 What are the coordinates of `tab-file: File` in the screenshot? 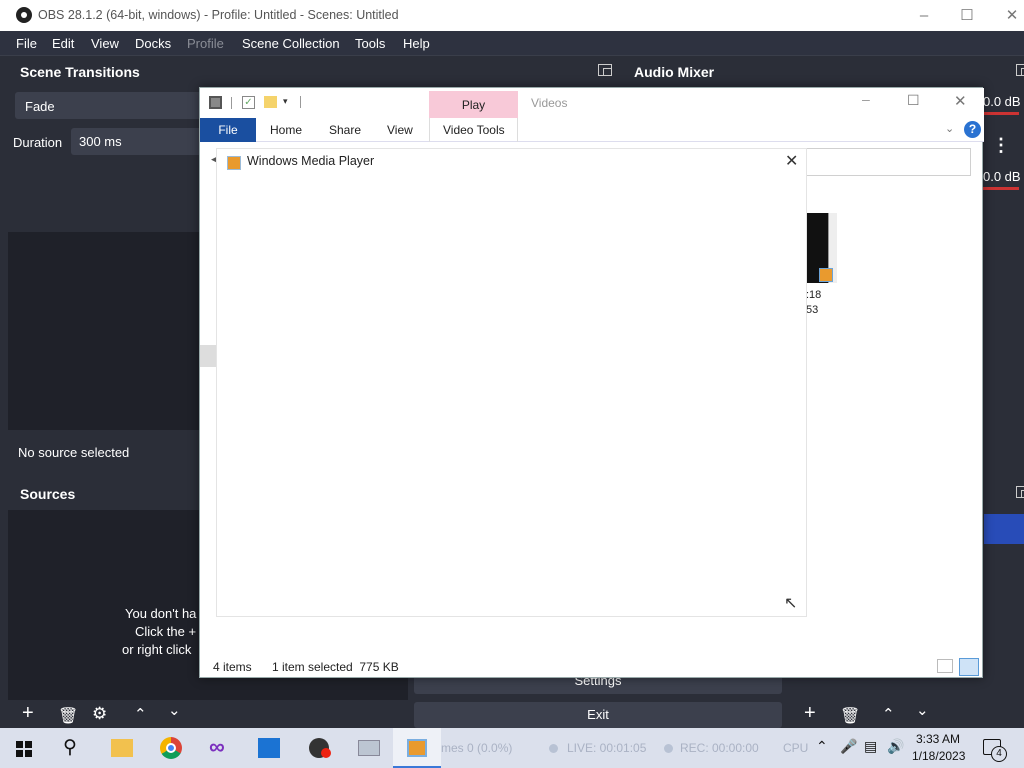 It's located at (228, 130).